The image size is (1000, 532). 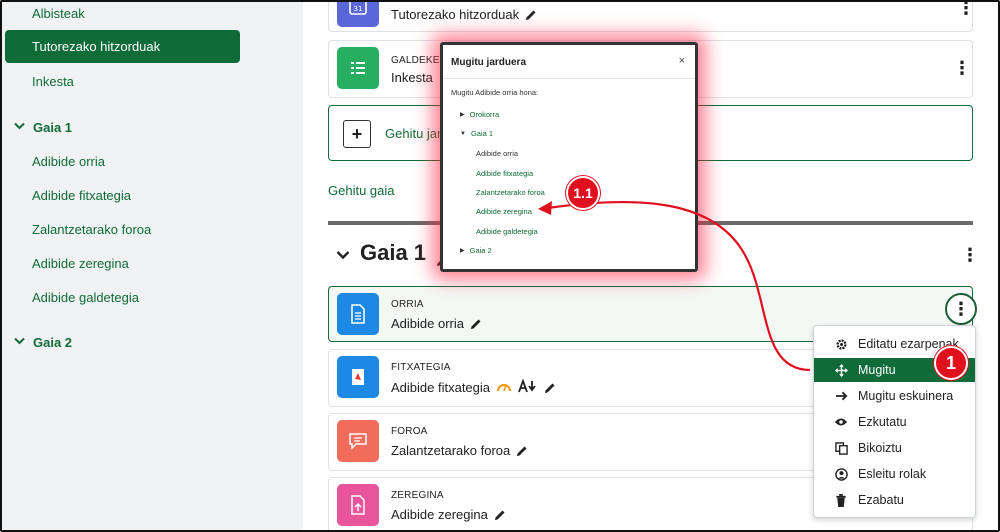 What do you see at coordinates (417, 495) in the screenshot?
I see `activity-type: ZEREGINA` at bounding box center [417, 495].